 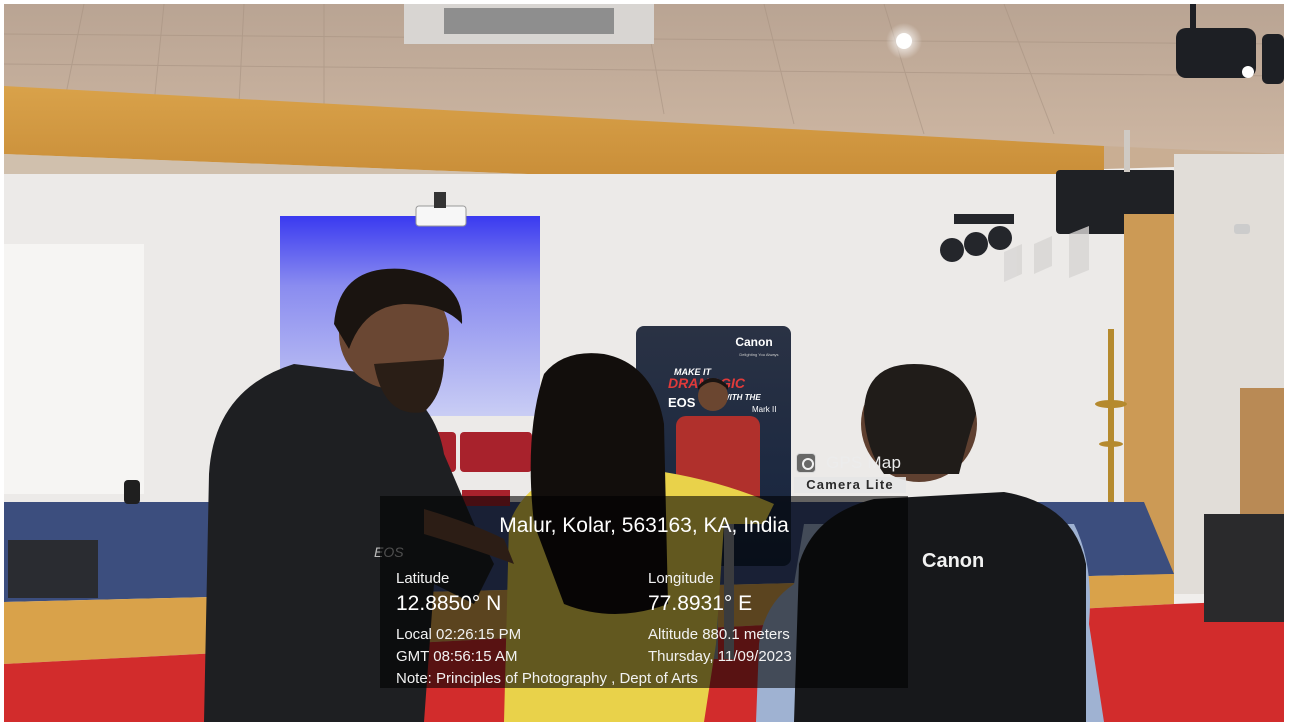 I want to click on backdrop-tagline: Delighting You Always, so click(x=758, y=354).